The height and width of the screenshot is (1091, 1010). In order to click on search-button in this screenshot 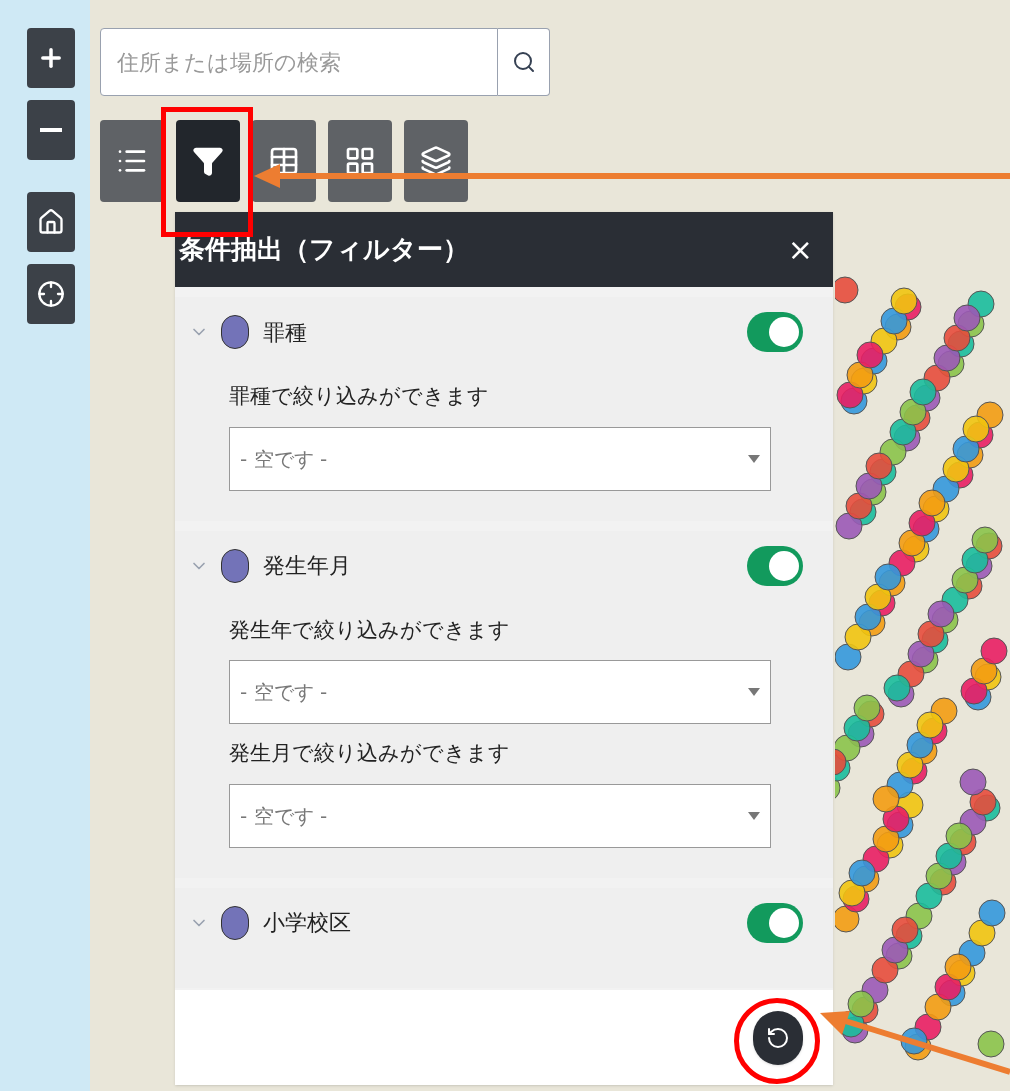, I will do `click(524, 62)`.